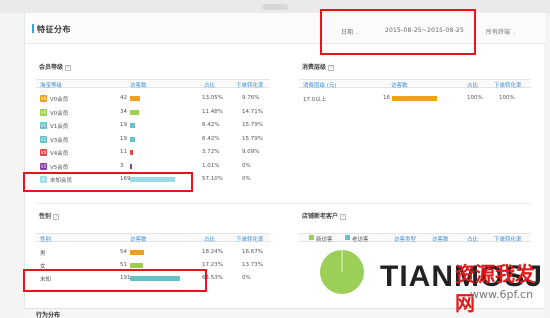 This screenshot has width=550, height=318. Describe the element at coordinates (123, 252) in the screenshot. I see `gender-visitors: 54` at that location.